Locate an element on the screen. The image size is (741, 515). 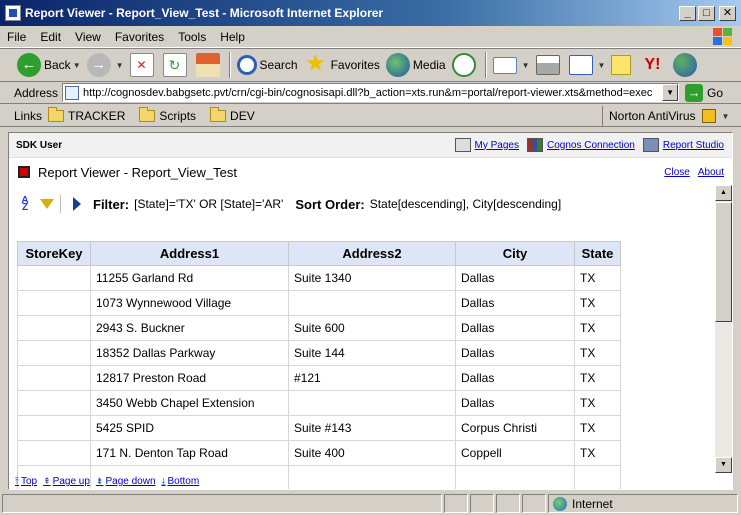
menu-edit: Edit is located at coordinates (50, 37).